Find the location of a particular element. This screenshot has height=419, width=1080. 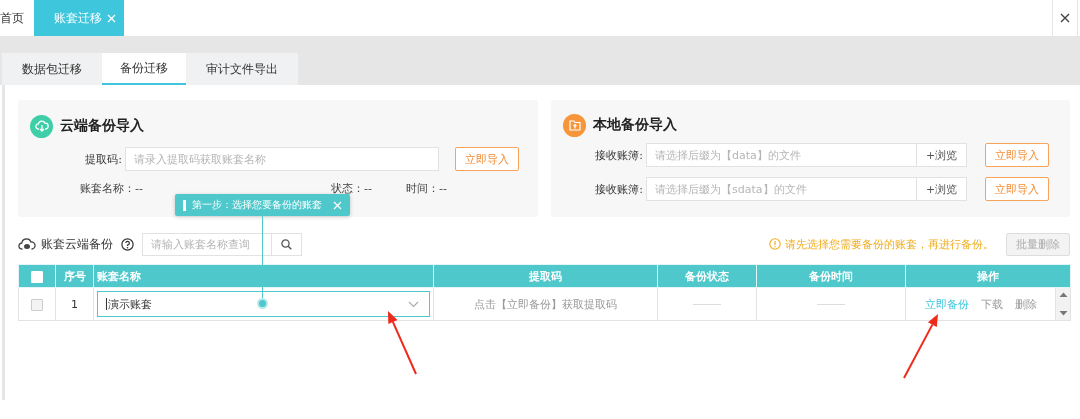

pointer-dot is located at coordinates (262, 303).